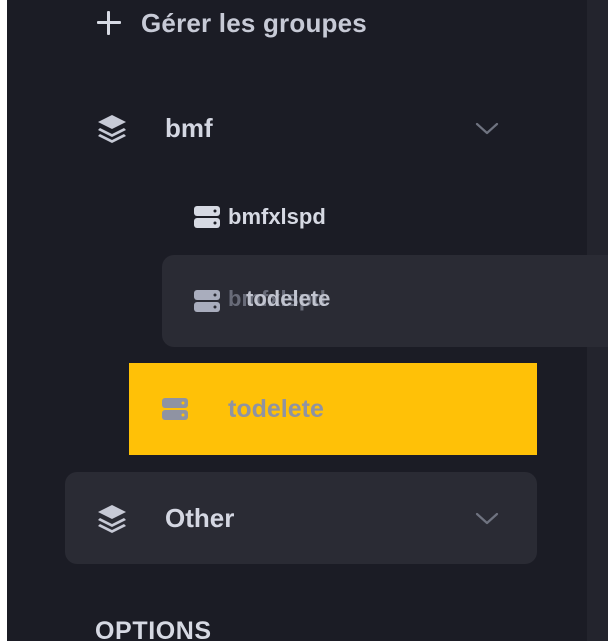 This screenshot has width=608, height=641. I want to click on group-other: Other, so click(301, 518).